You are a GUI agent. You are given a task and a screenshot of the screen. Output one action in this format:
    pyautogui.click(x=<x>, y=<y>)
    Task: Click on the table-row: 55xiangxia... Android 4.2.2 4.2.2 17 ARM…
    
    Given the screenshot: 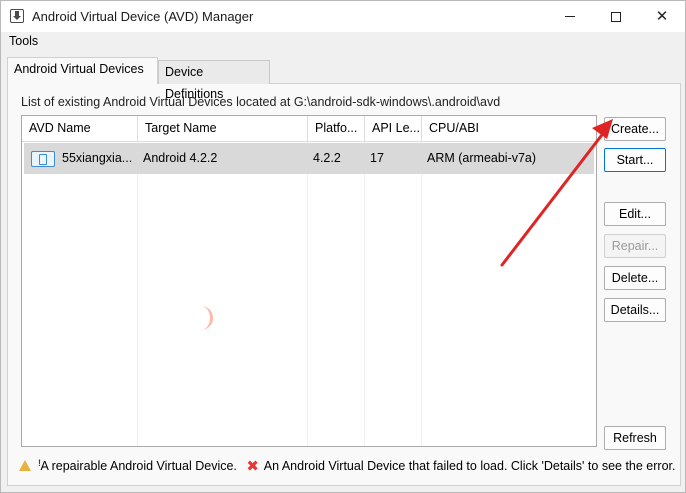 What is the action you would take?
    pyautogui.click(x=309, y=158)
    